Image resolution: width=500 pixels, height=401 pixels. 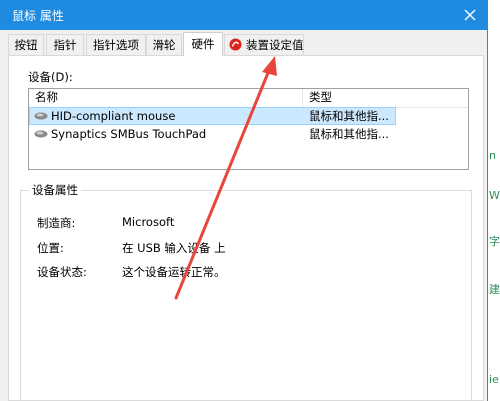 I want to click on list-header: 名称 类型, so click(x=248, y=98).